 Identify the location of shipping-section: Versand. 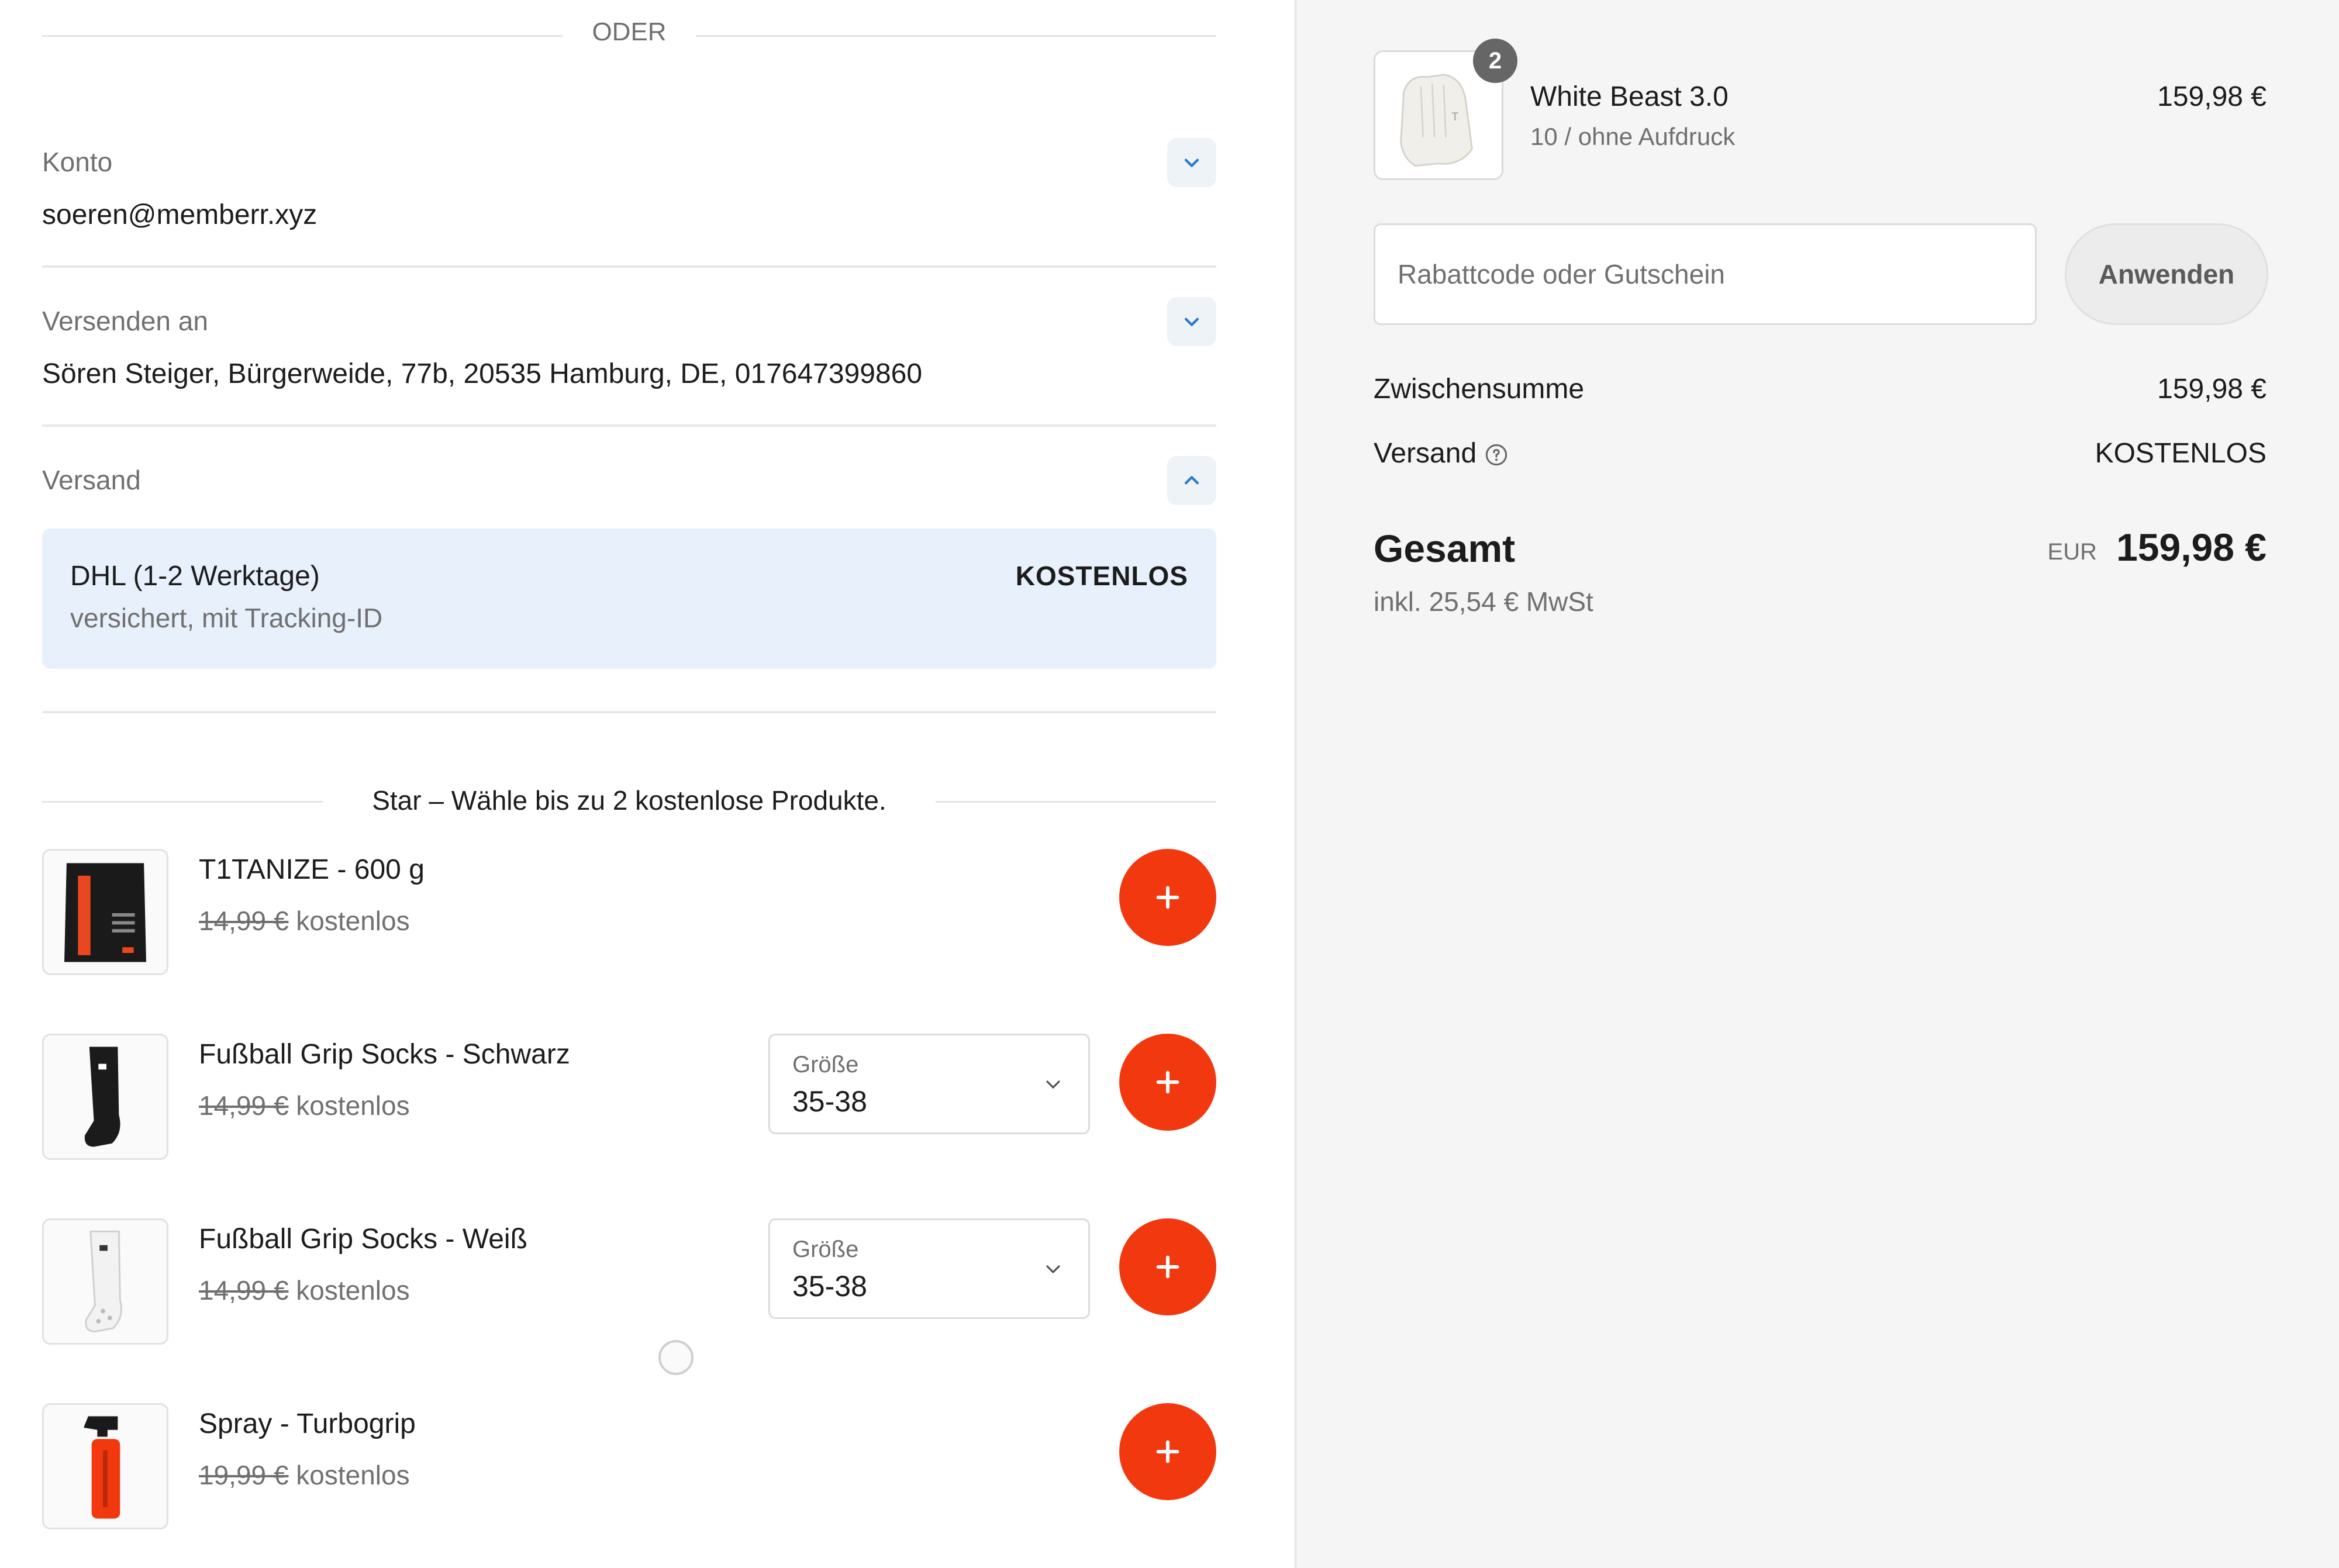
(629, 482).